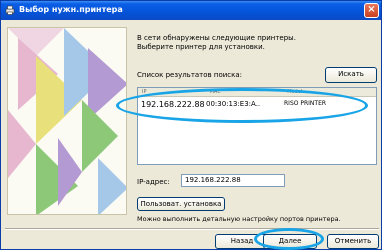 The image size is (382, 250). What do you see at coordinates (71, 9) in the screenshot?
I see `window-title: Выбор нужн.принтера` at bounding box center [71, 9].